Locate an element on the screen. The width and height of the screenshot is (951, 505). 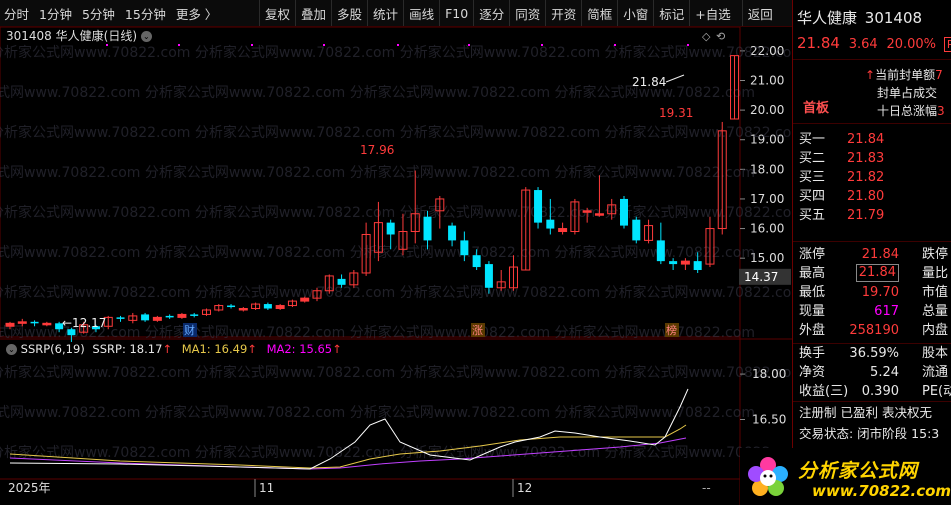
add-watchlist-button: +自选 is located at coordinates (712, 13).